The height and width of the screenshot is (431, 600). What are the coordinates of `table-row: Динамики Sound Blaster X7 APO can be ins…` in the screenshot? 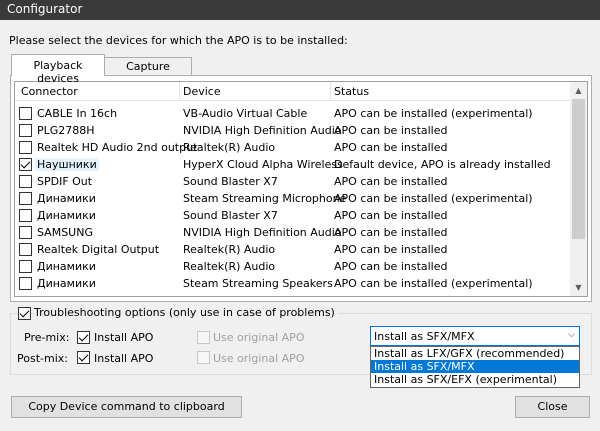 It's located at (293, 215).